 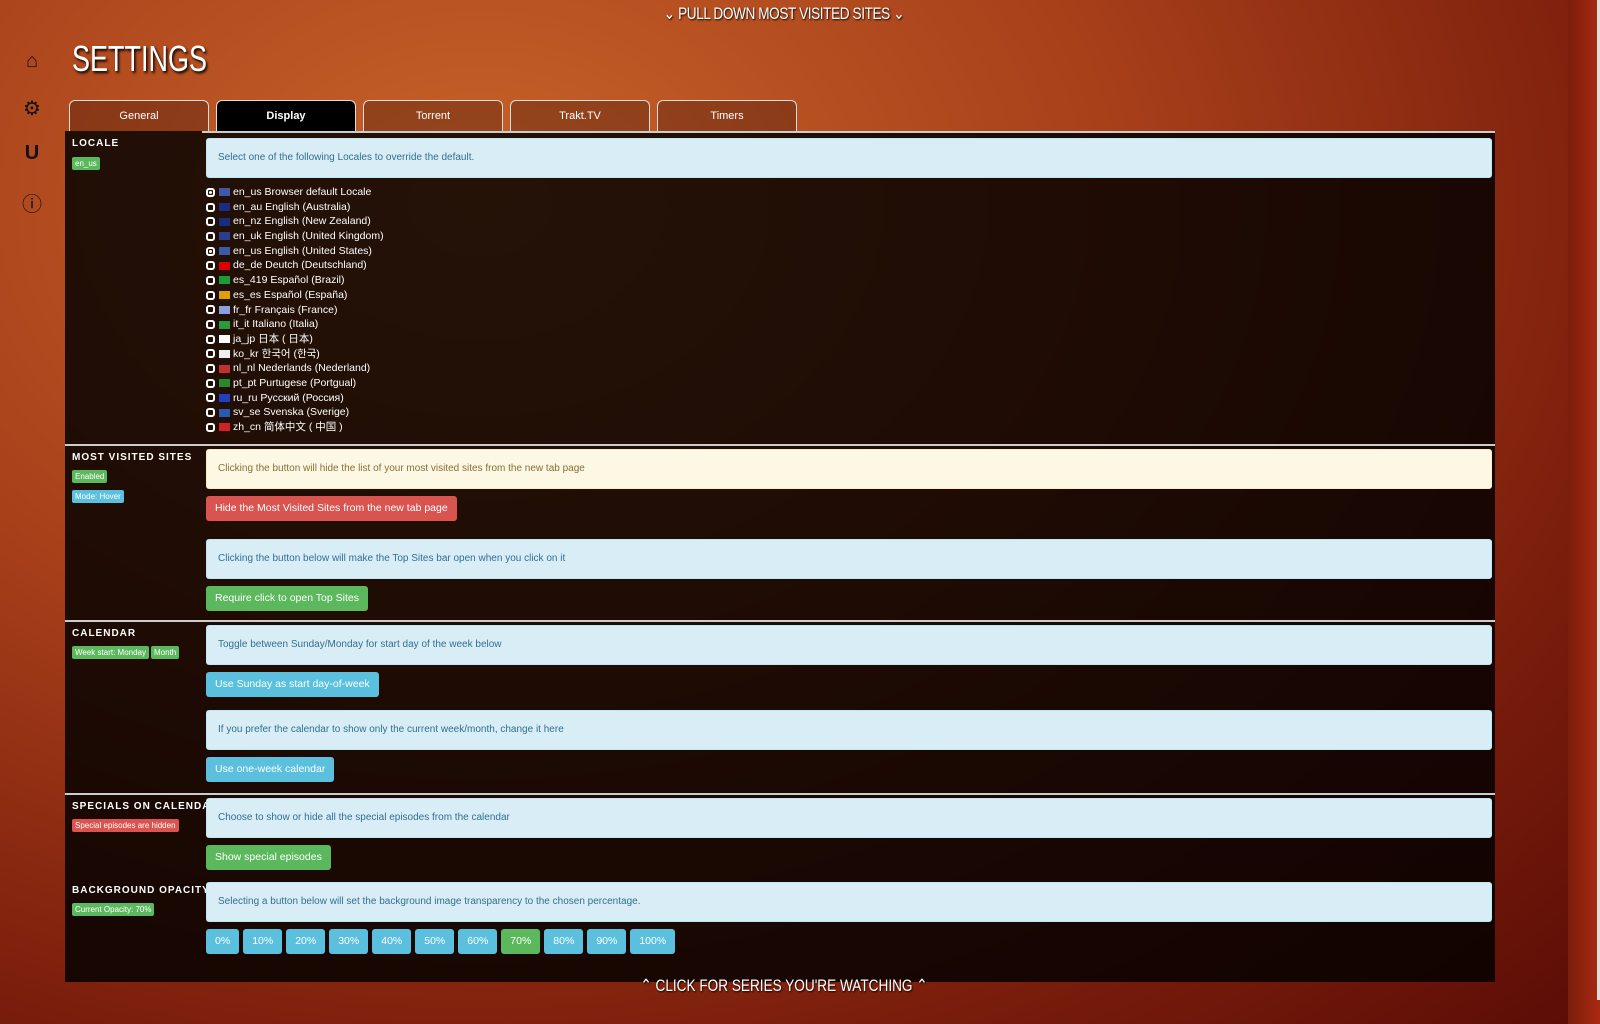 What do you see at coordinates (285, 309) in the screenshot?
I see `locale-option-label: fr_fr Français (France)` at bounding box center [285, 309].